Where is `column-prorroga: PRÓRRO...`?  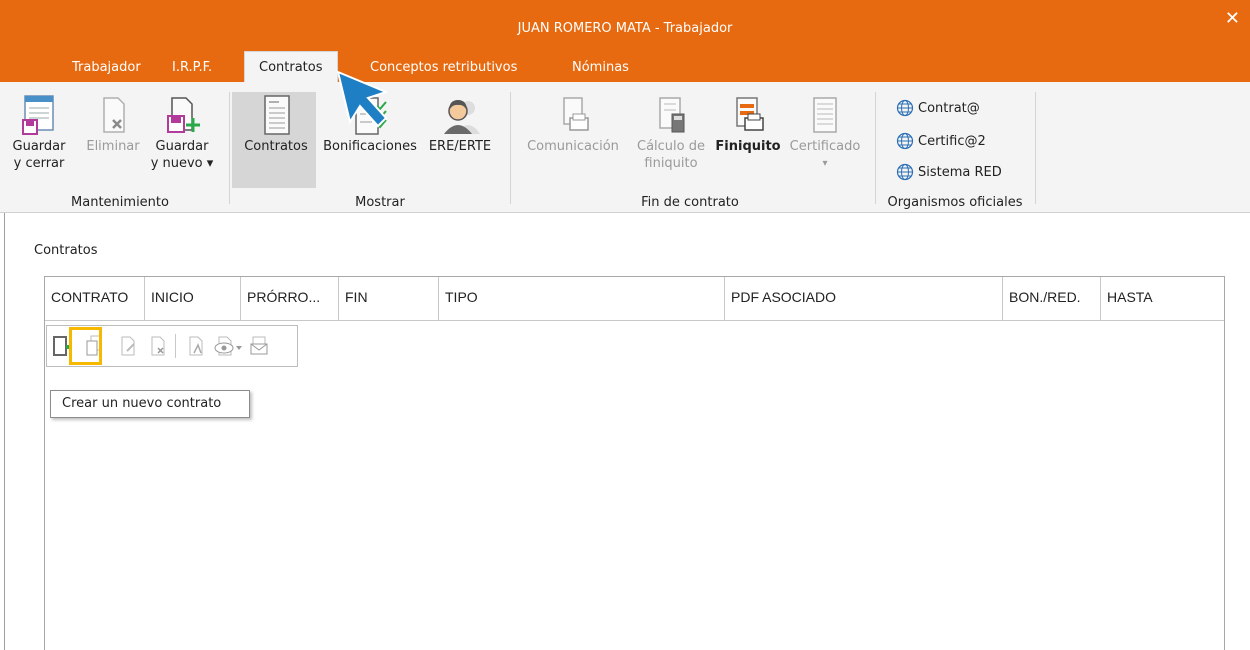
column-prorroga: PRÓRRO... is located at coordinates (290, 299).